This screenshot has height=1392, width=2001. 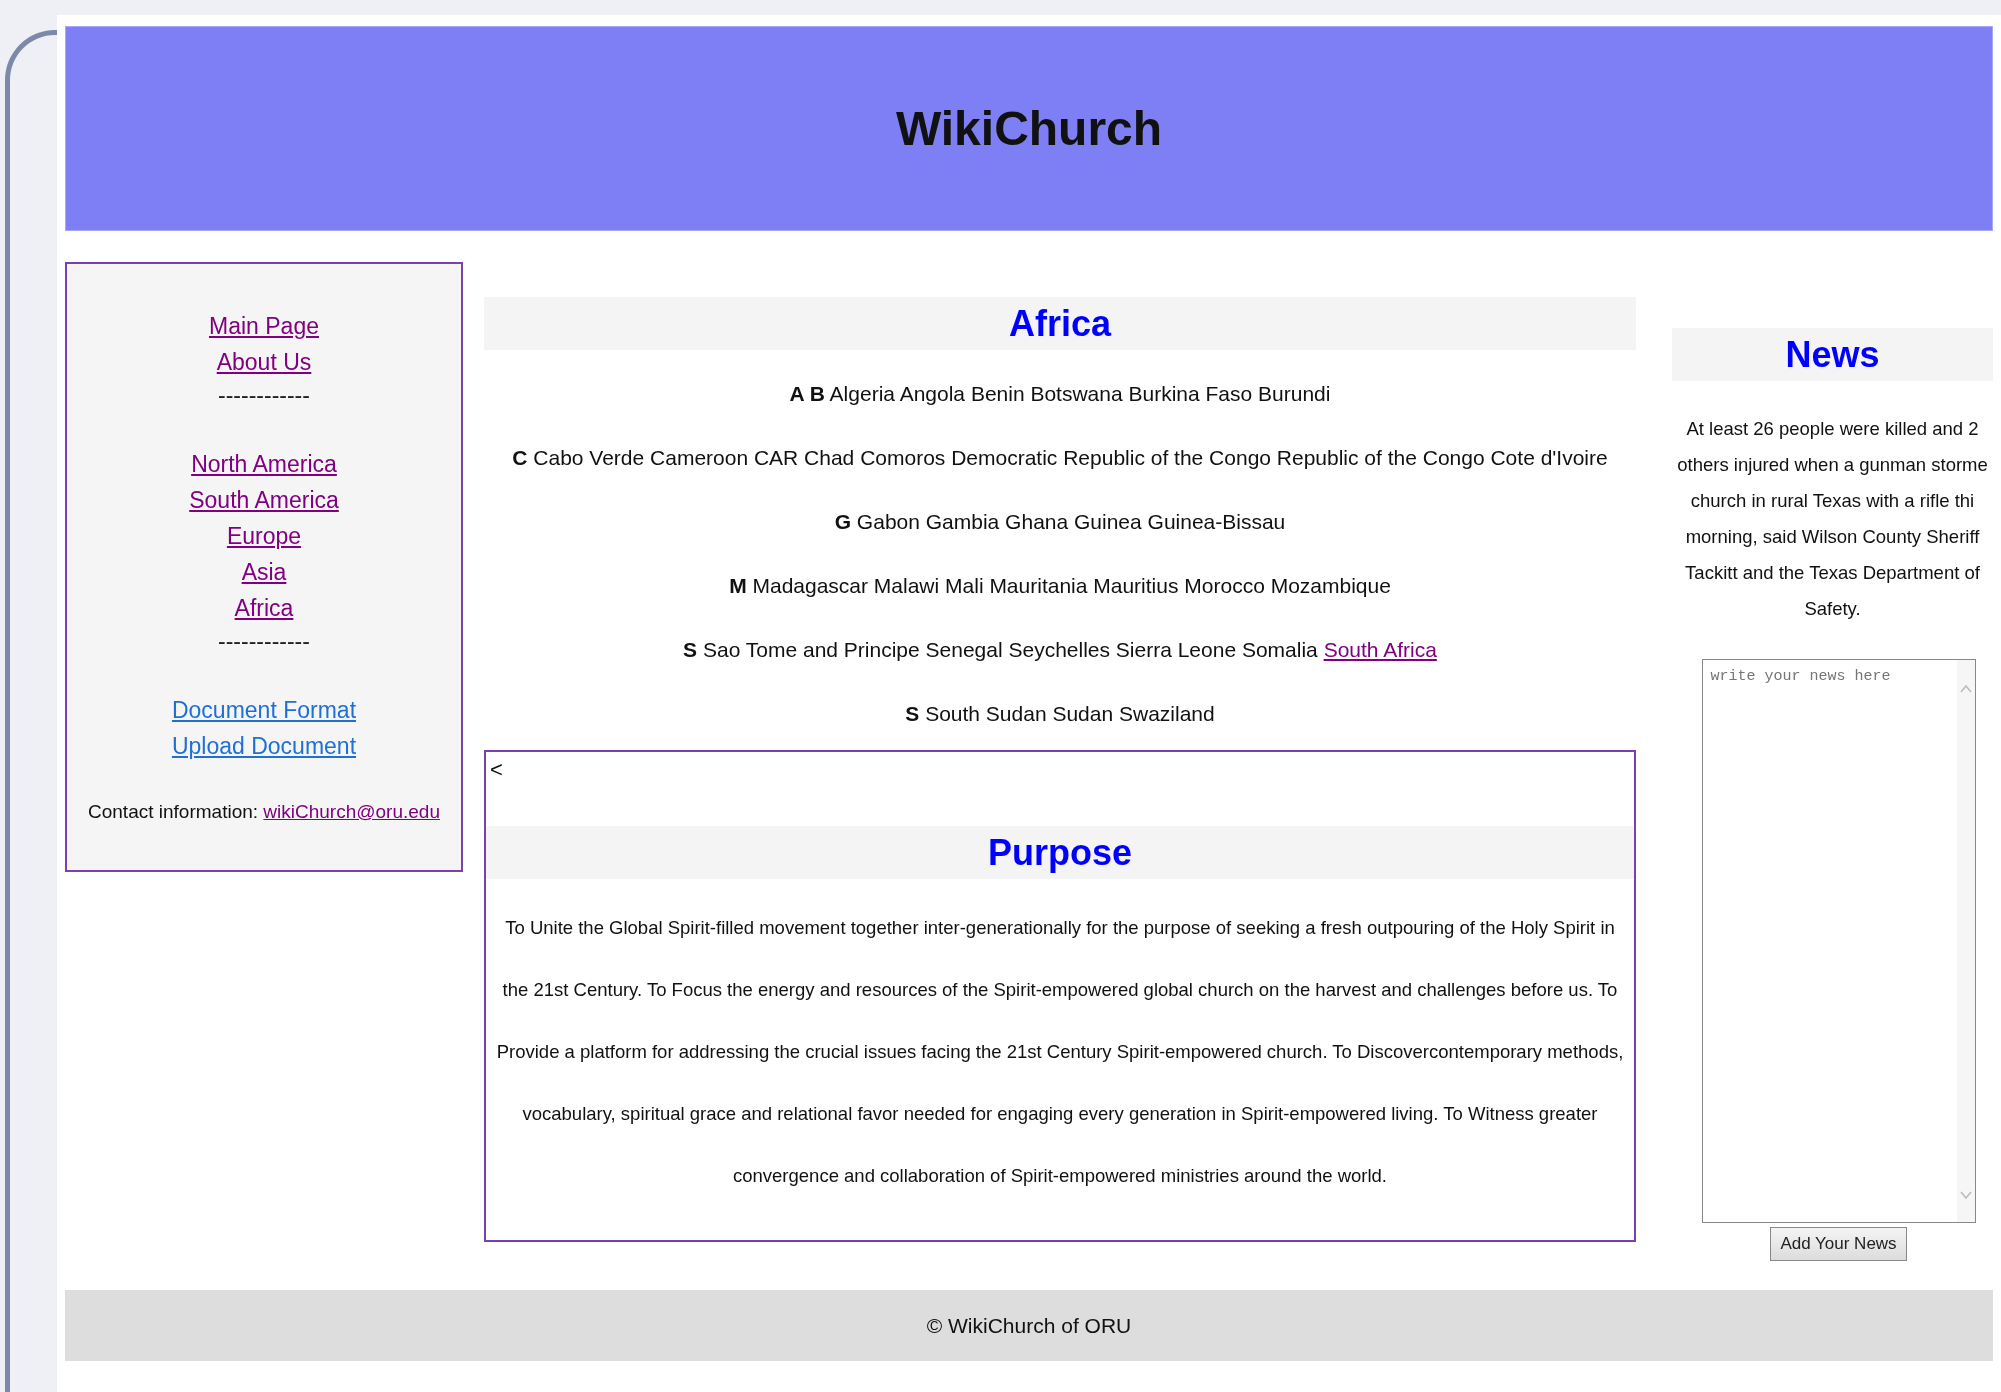 I want to click on scroll-up-icon, so click(x=1965, y=689).